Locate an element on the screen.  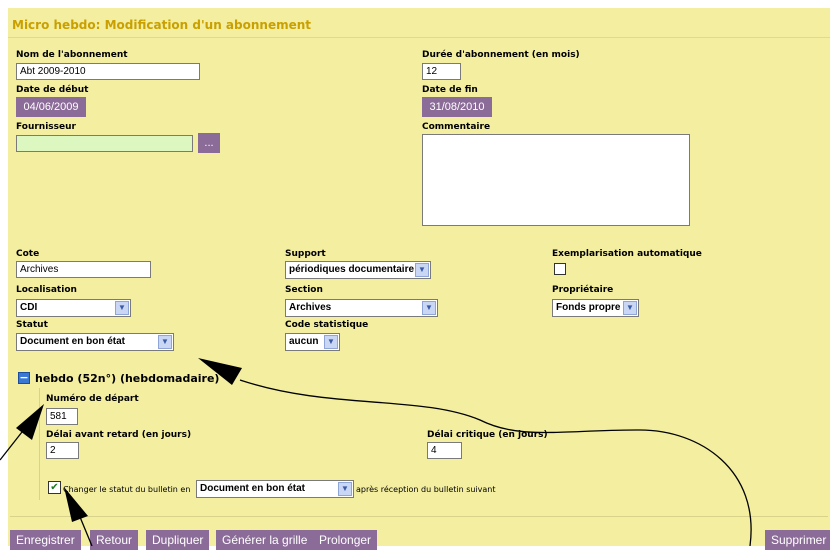
arrowhead-checkbox is located at coordinates (76, 504).